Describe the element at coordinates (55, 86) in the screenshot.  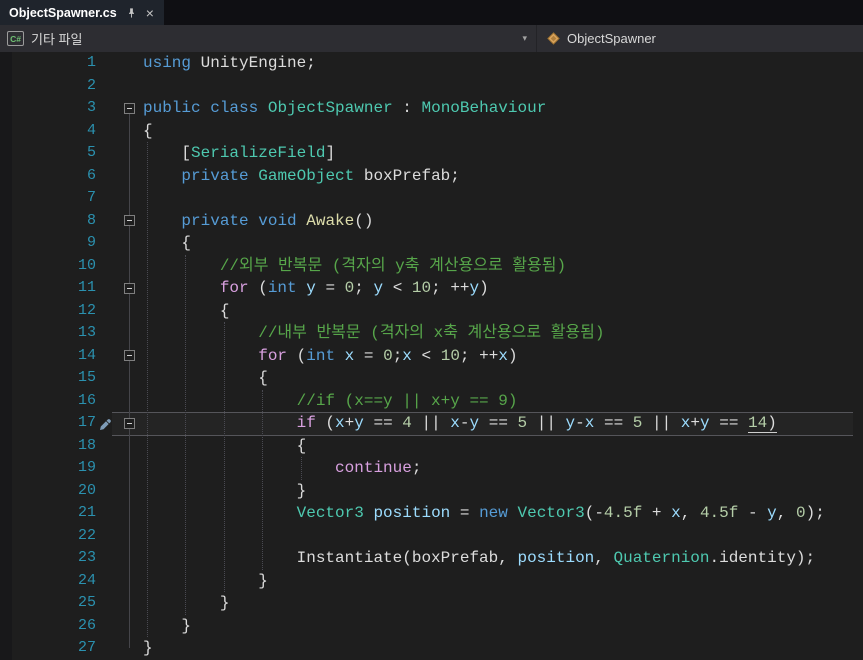
I see `line-number: 2` at that location.